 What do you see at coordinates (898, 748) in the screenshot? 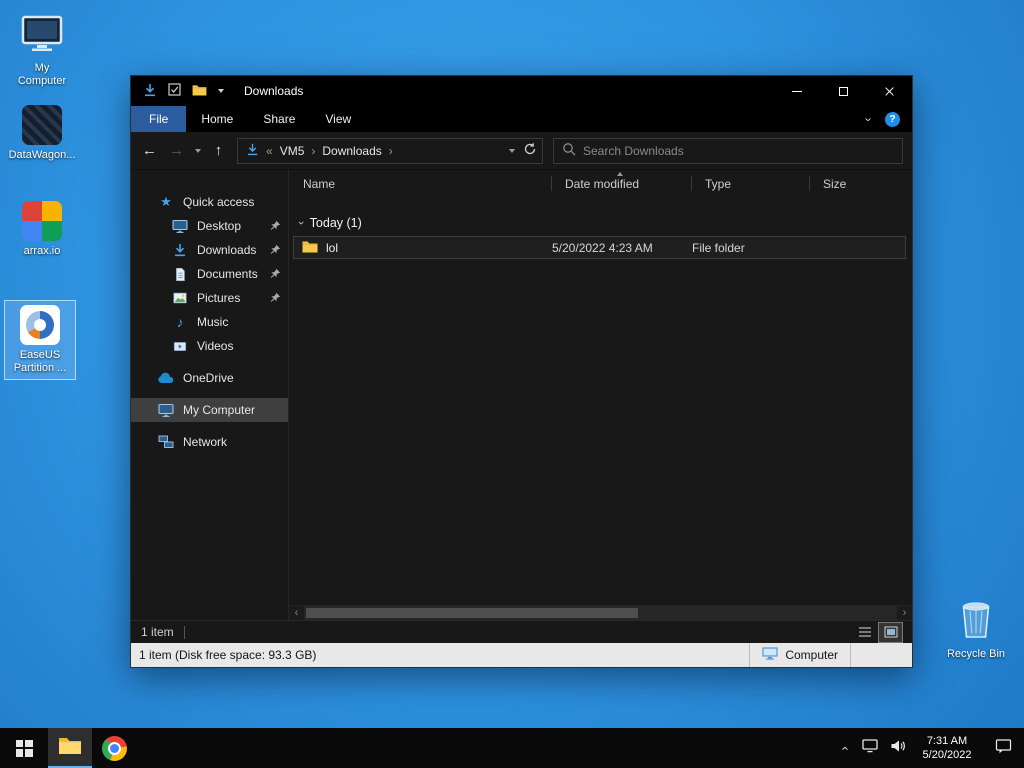
I see `tray-volume-button` at bounding box center [898, 748].